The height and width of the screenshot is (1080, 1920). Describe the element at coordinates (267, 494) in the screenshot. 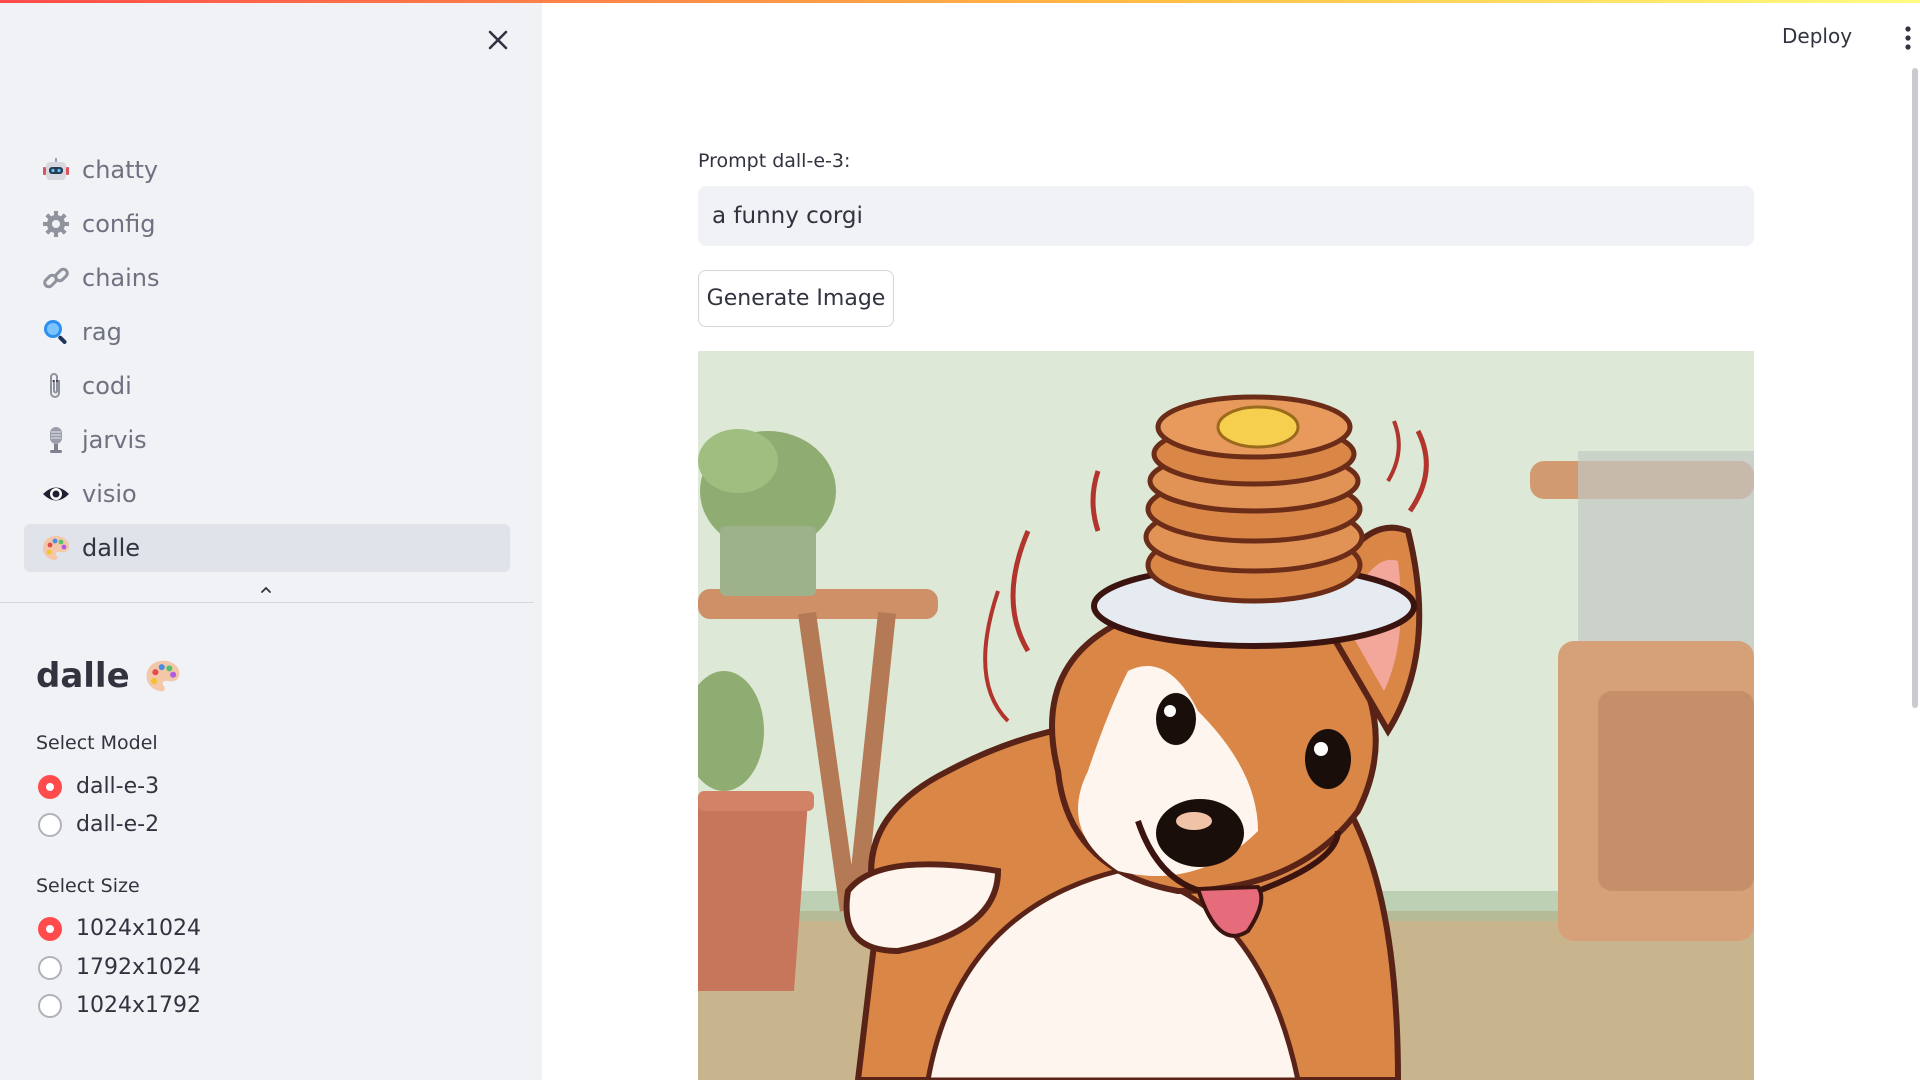

I see `nav-item-visio: visio` at that location.